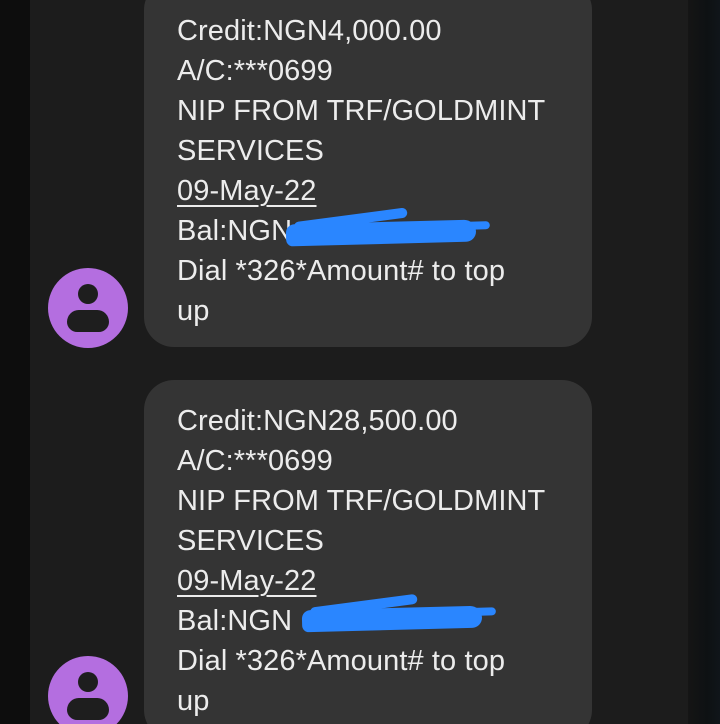  What do you see at coordinates (309, 31) in the screenshot?
I see `credit-amount: Credit:NGN4,000.00` at bounding box center [309, 31].